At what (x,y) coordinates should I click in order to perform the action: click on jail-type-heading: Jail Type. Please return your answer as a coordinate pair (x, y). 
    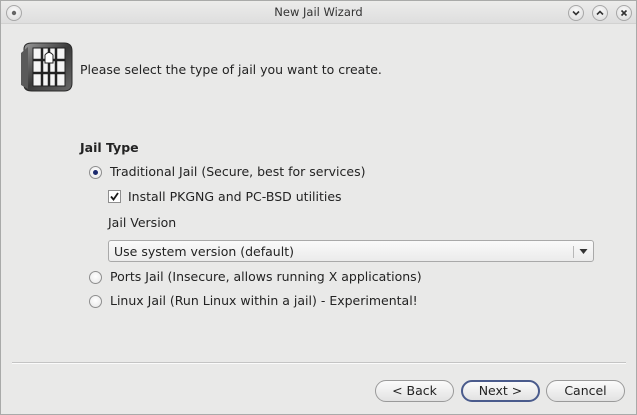
    Looking at the image, I should click on (109, 147).